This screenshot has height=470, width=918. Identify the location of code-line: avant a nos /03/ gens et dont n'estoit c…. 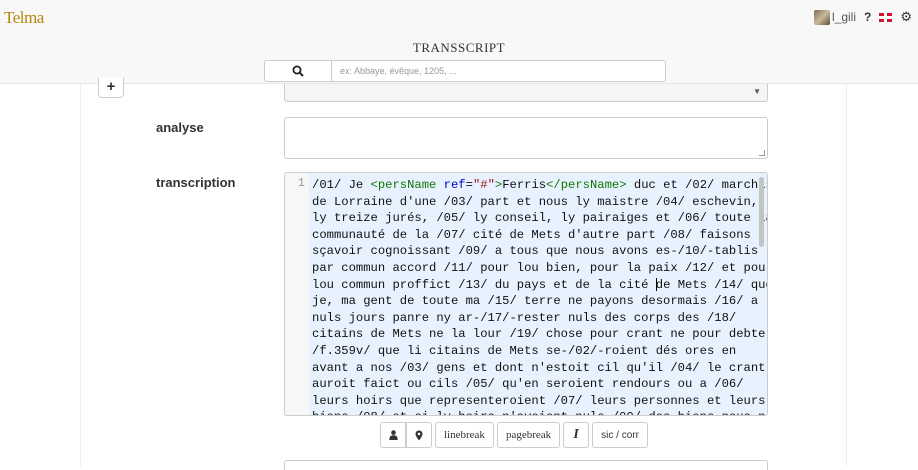
(538, 368).